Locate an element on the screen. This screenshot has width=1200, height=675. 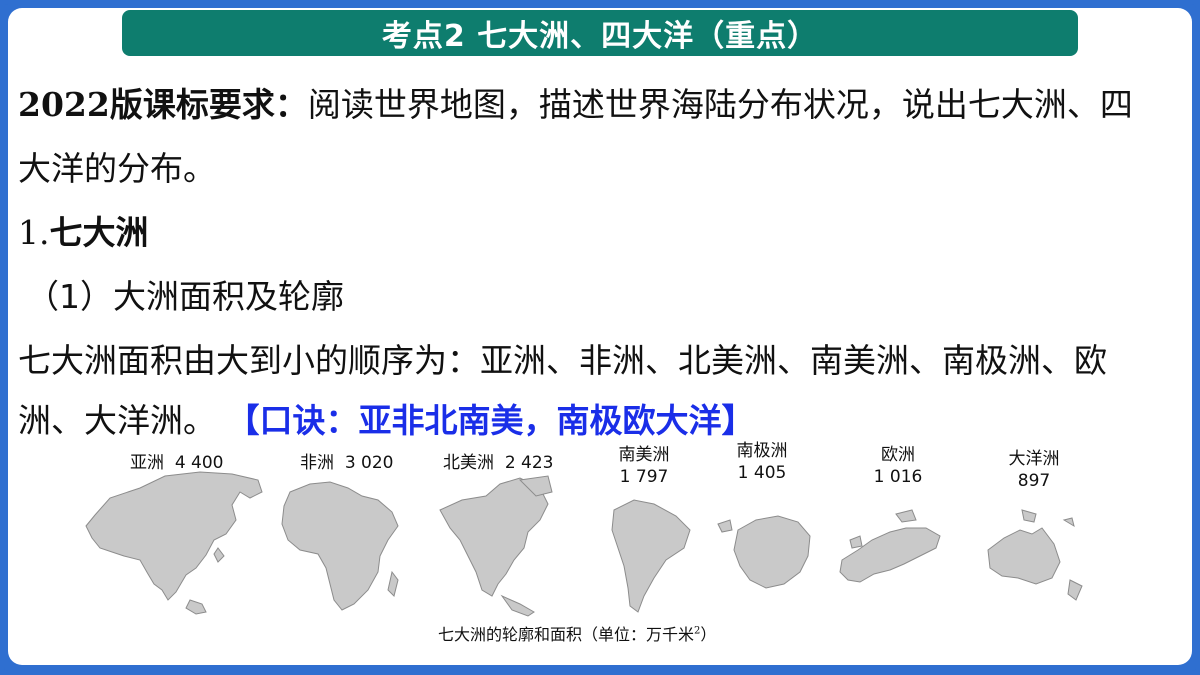
north-america-outline is located at coordinates (494, 537).